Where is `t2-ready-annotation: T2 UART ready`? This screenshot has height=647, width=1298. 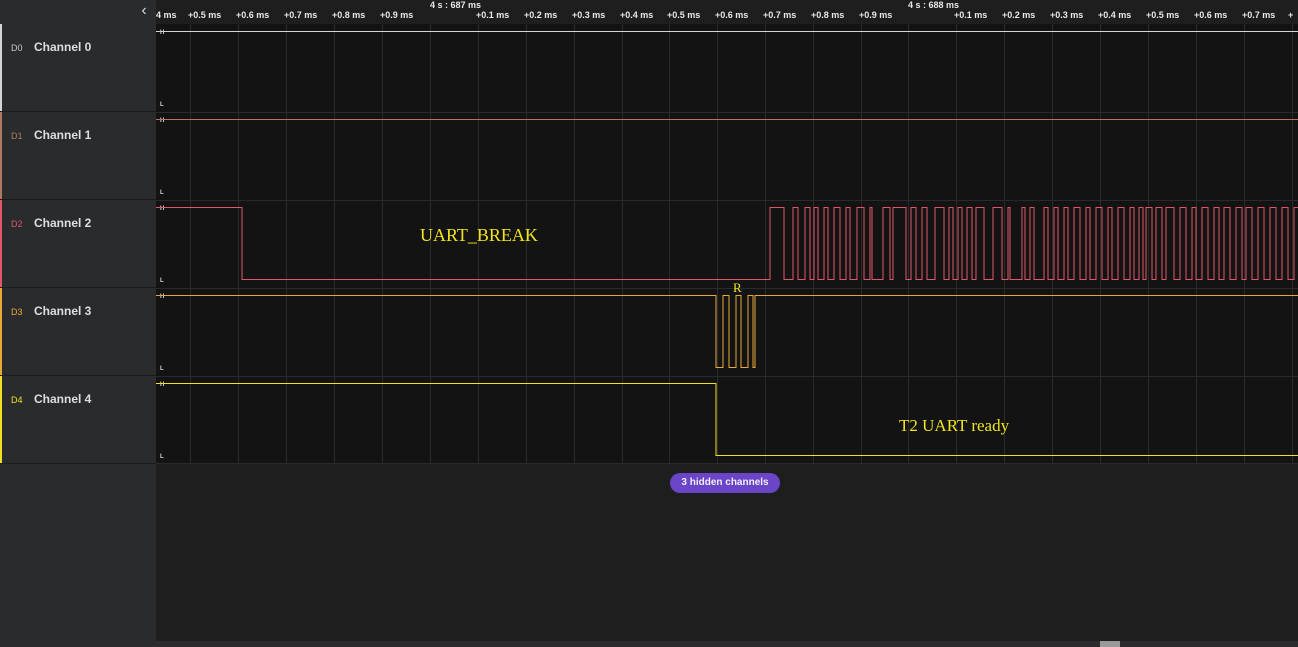 t2-ready-annotation: T2 UART ready is located at coordinates (954, 425).